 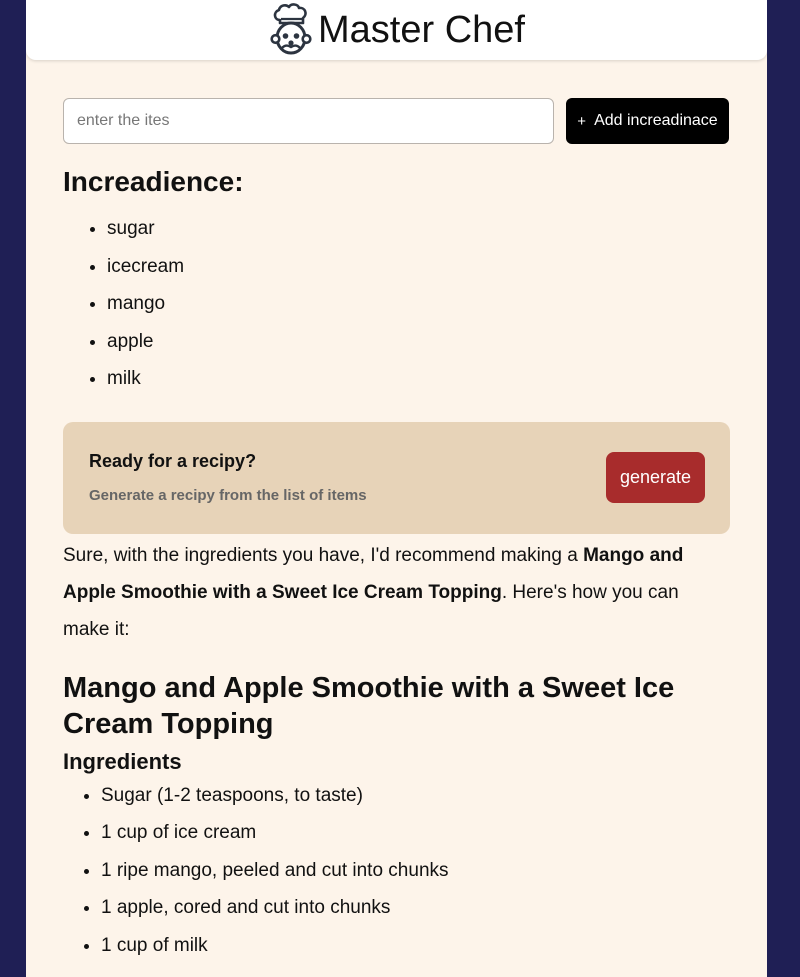 I want to click on recipe-ingredient-item: 1 ripe mango, peeled and cut into chunks, so click(x=415, y=871).